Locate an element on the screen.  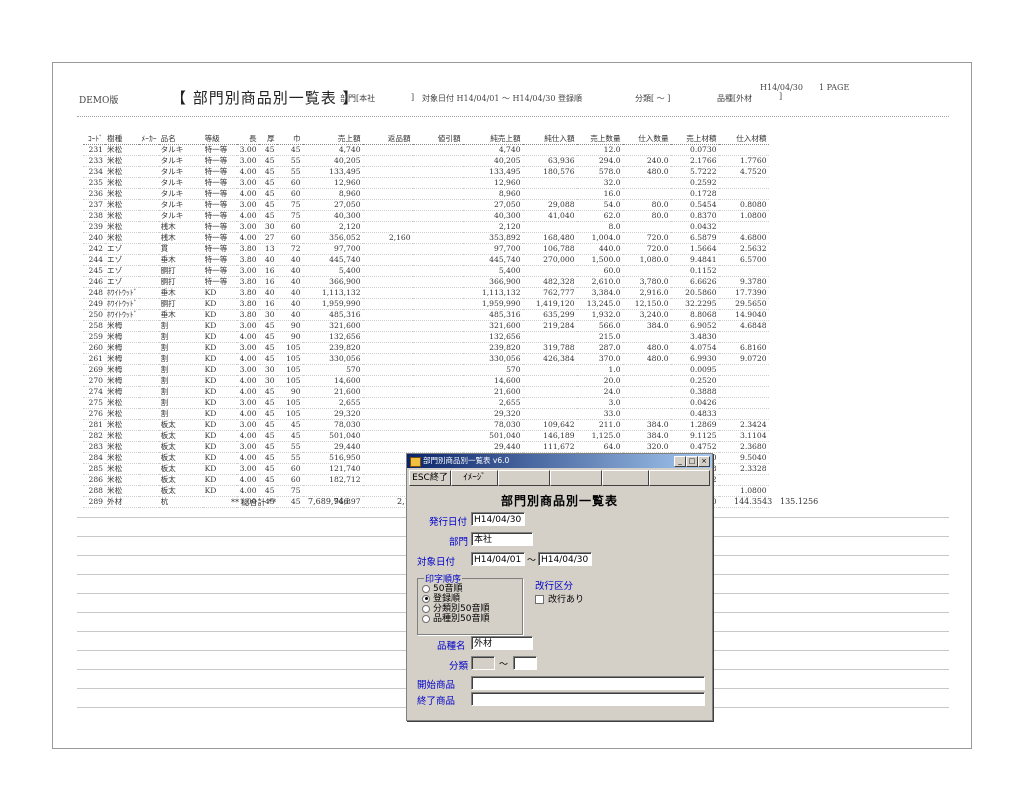
print-order-group: 印字順序 50音順 登録順 分類別50音順 品種別50音順 is located at coordinates (470, 603).